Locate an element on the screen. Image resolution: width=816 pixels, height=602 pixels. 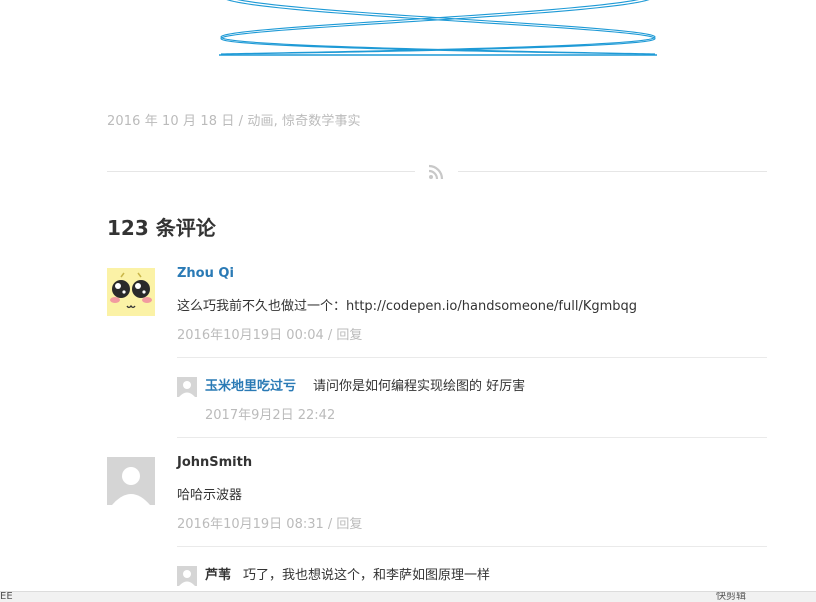
avatar is located at coordinates (131, 292).